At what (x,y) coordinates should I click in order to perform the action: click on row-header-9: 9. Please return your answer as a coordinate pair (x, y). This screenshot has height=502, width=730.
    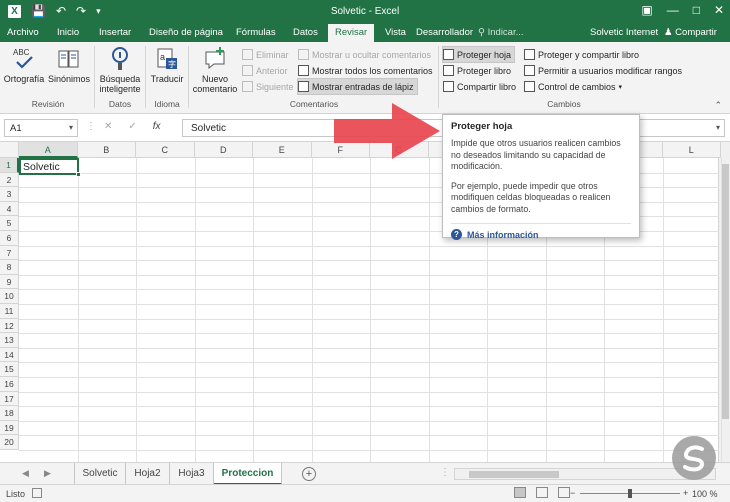
    Looking at the image, I should click on (9, 282).